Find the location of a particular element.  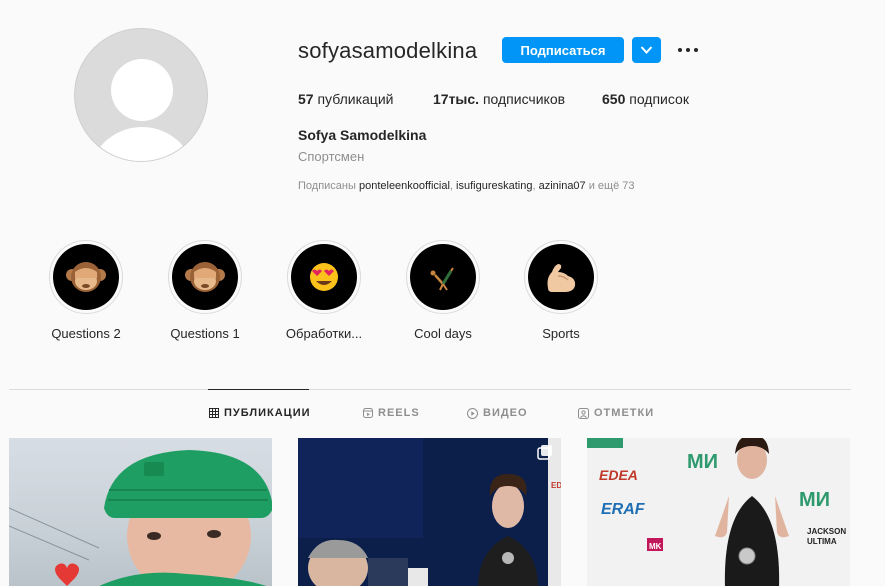

post-brand-text: ERAF is located at coordinates (623, 509).